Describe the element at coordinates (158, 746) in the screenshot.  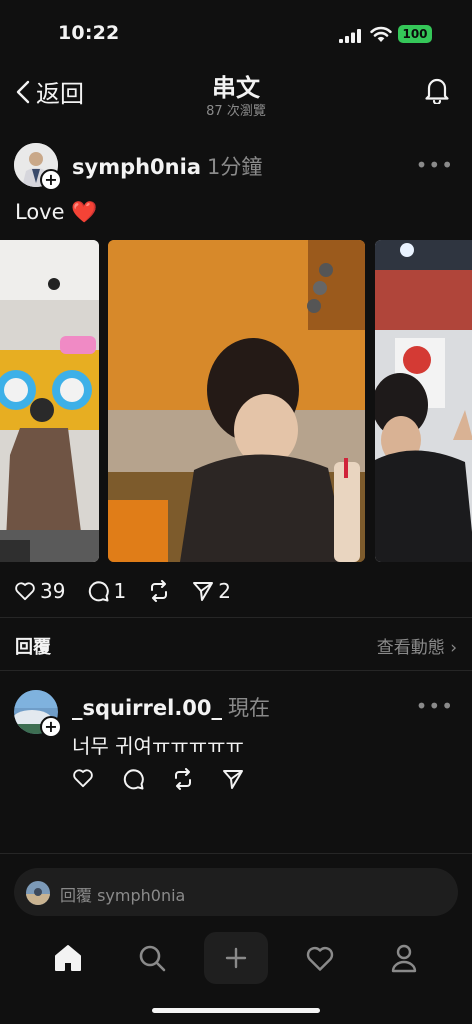
I see `reply-text: 너무 귀여ㅠㅠㅠㅠㅠ` at that location.